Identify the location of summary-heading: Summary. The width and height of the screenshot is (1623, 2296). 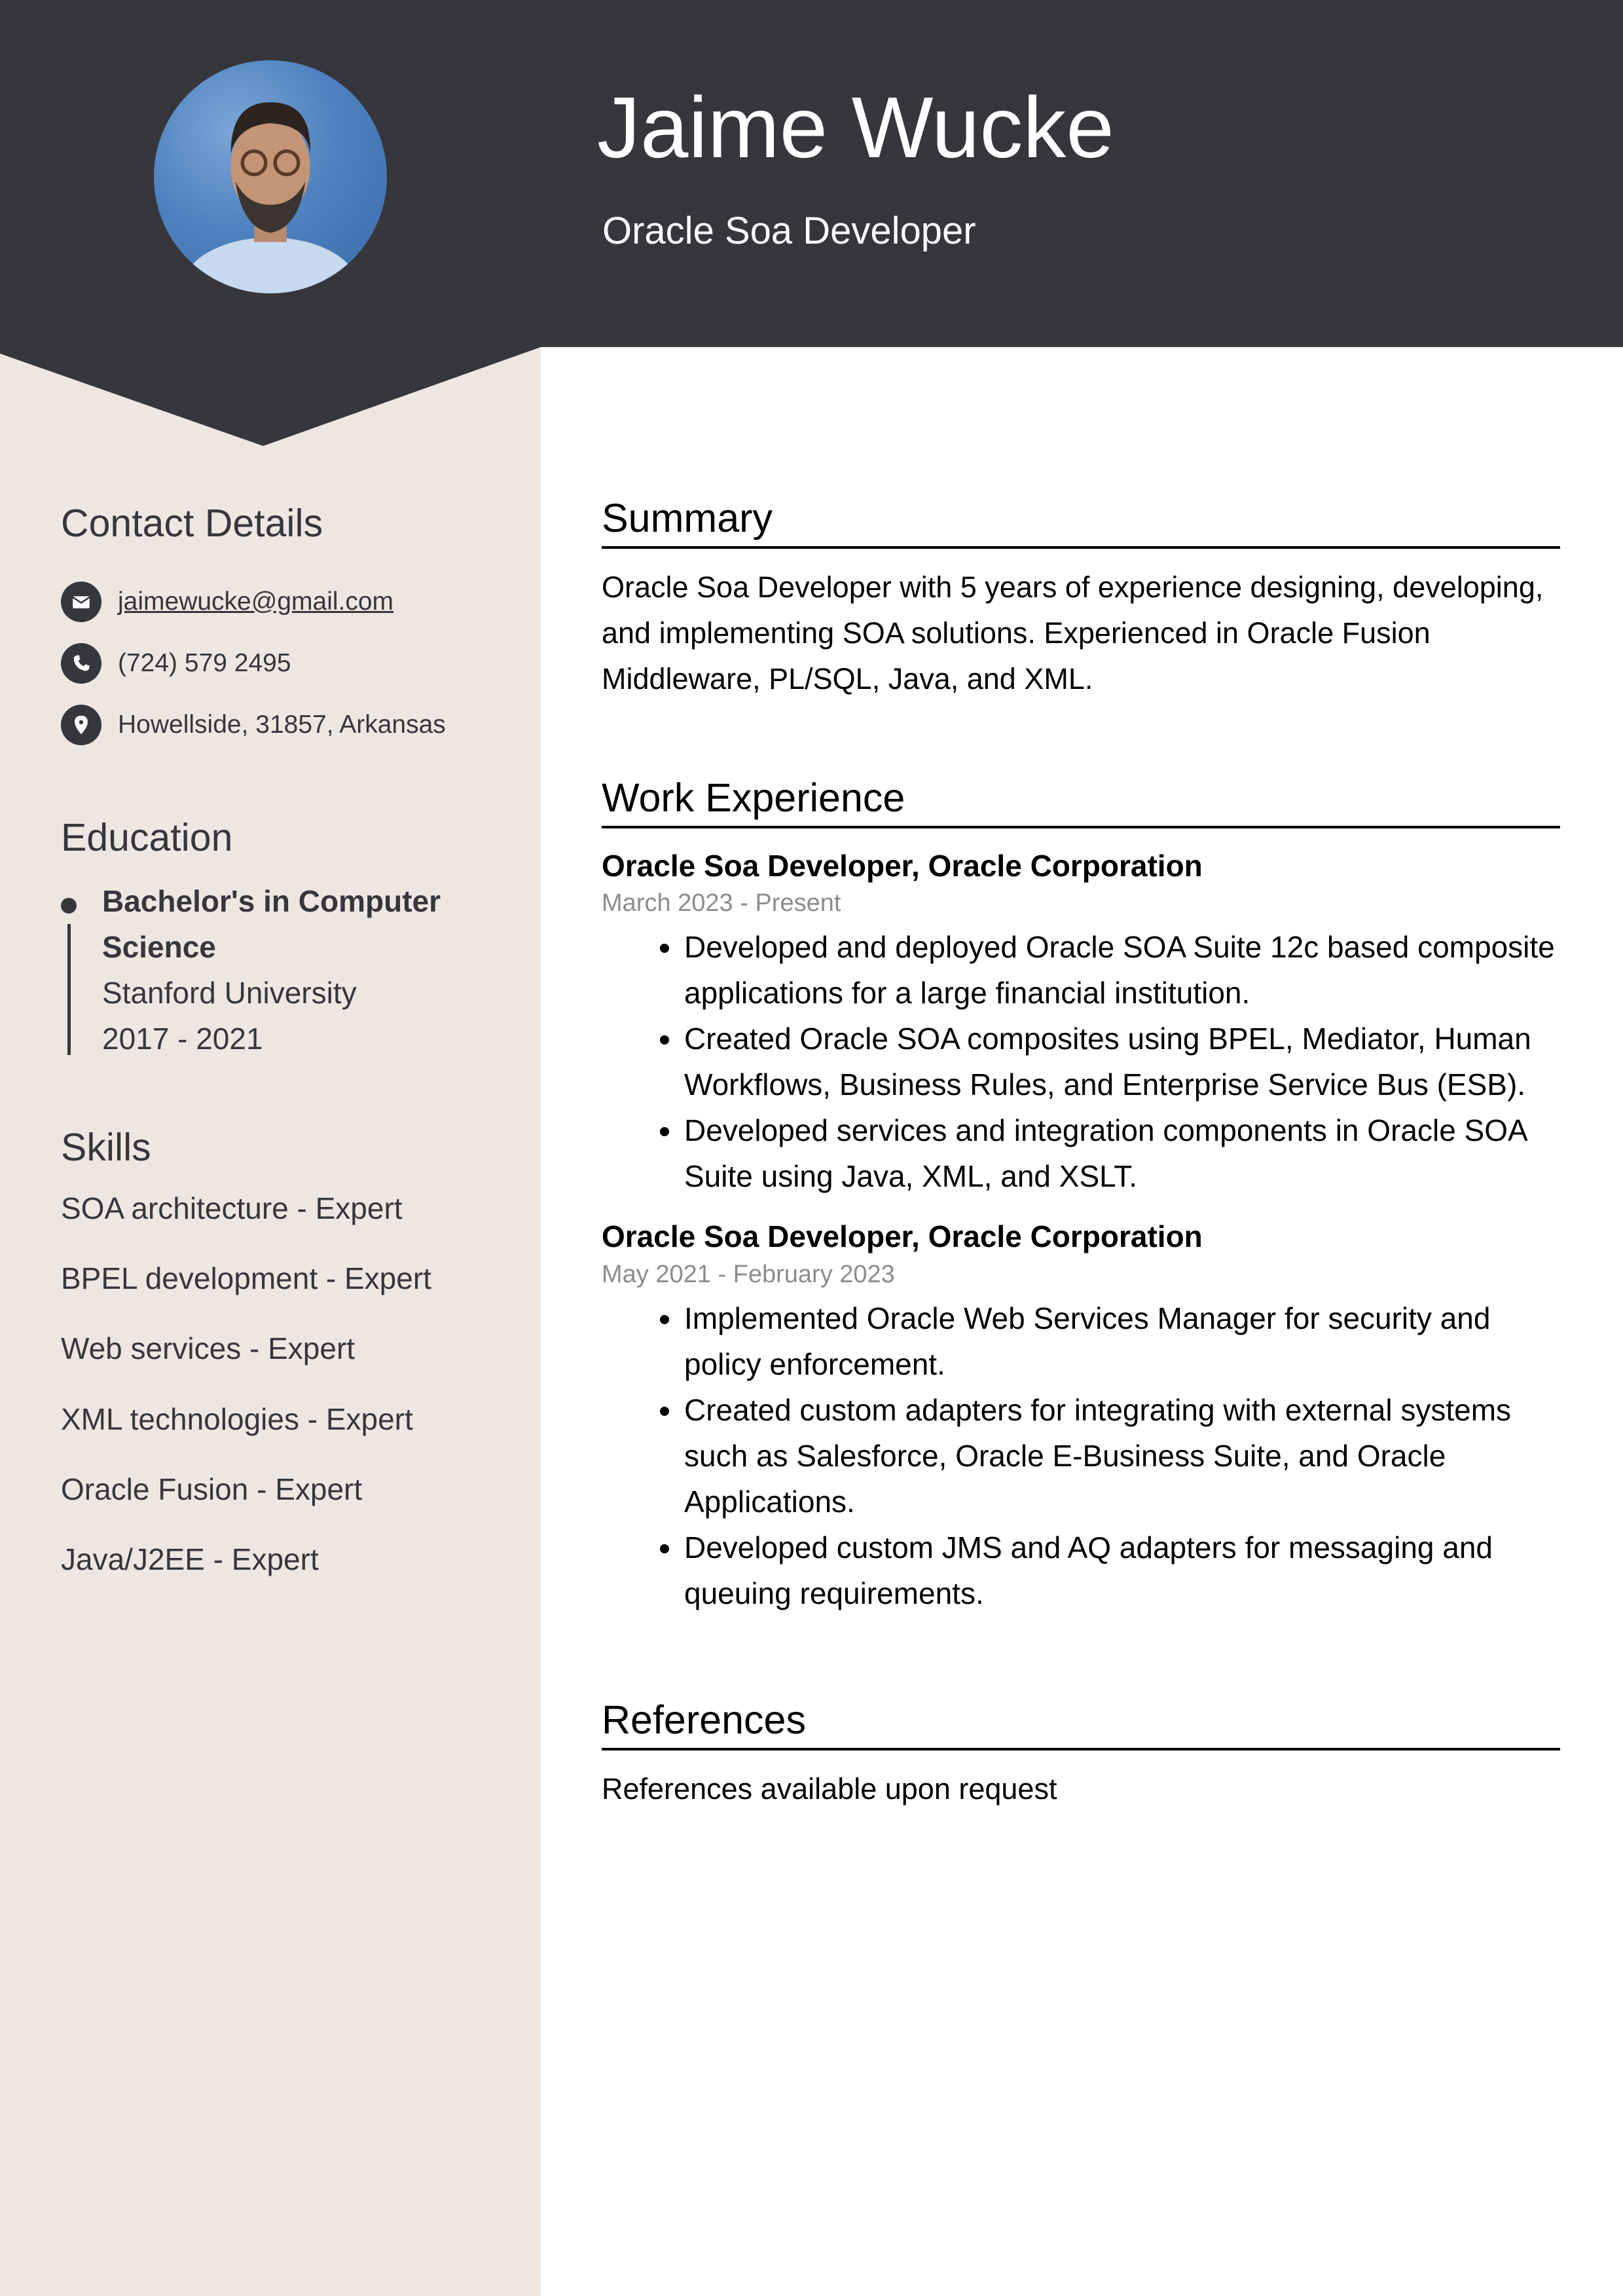
(1081, 522).